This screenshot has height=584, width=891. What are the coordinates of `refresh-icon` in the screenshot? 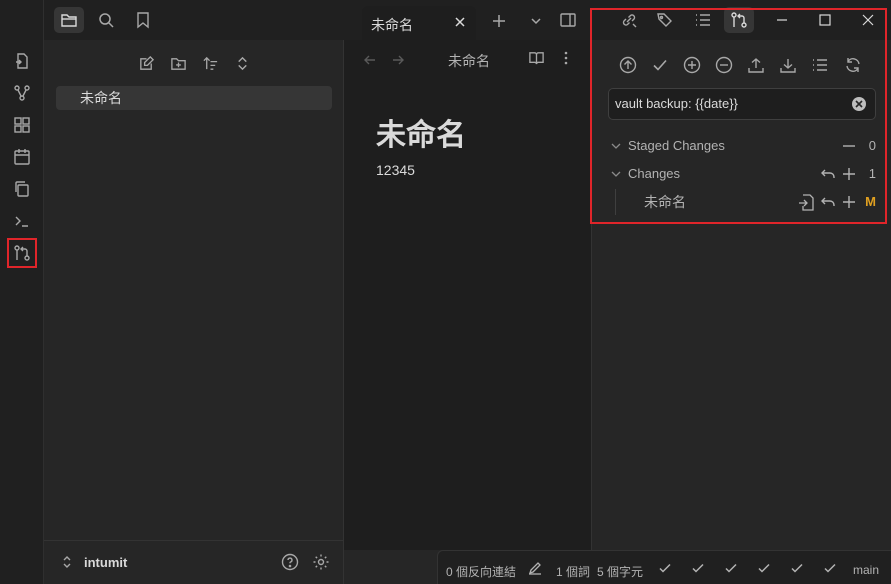 It's located at (853, 65).